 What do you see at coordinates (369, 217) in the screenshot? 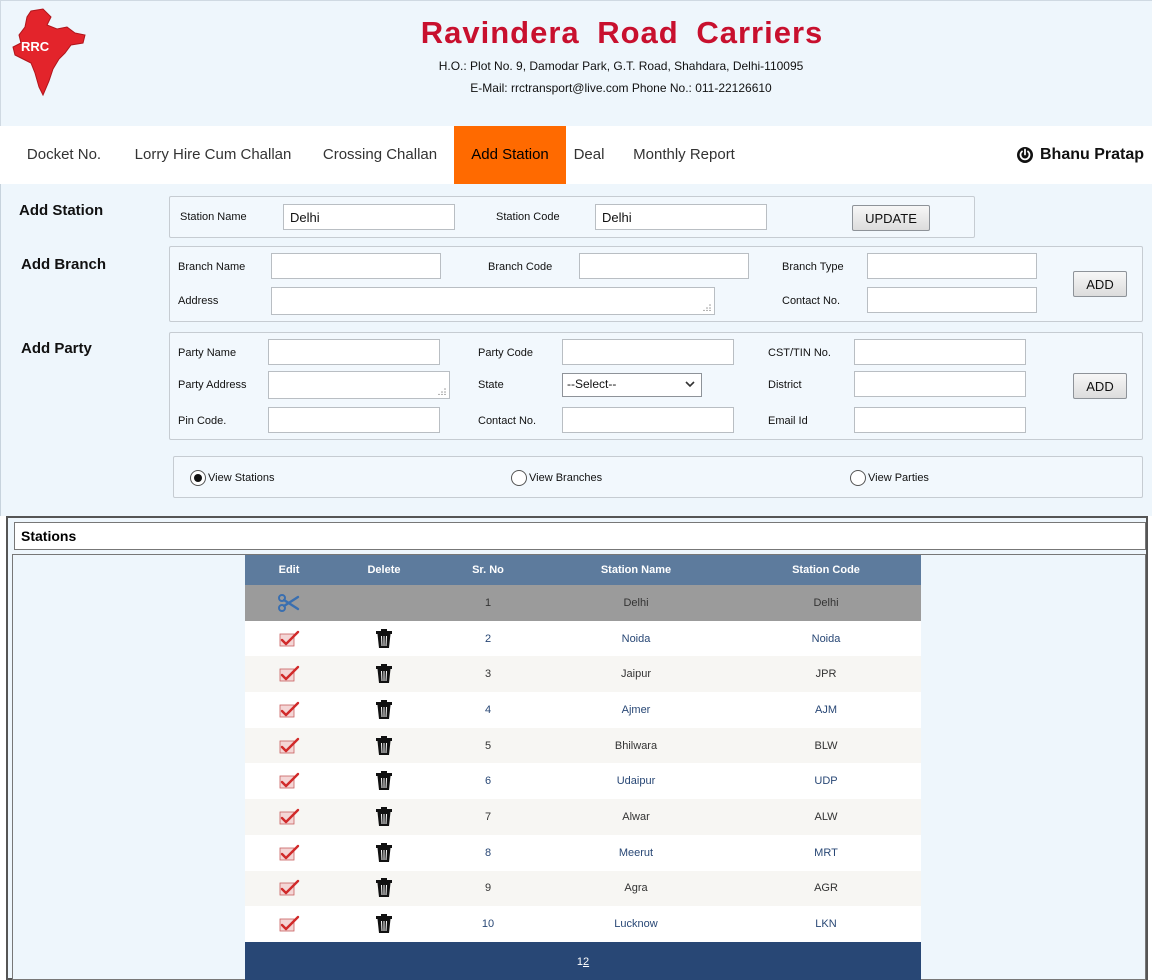
I see `station-name-input` at bounding box center [369, 217].